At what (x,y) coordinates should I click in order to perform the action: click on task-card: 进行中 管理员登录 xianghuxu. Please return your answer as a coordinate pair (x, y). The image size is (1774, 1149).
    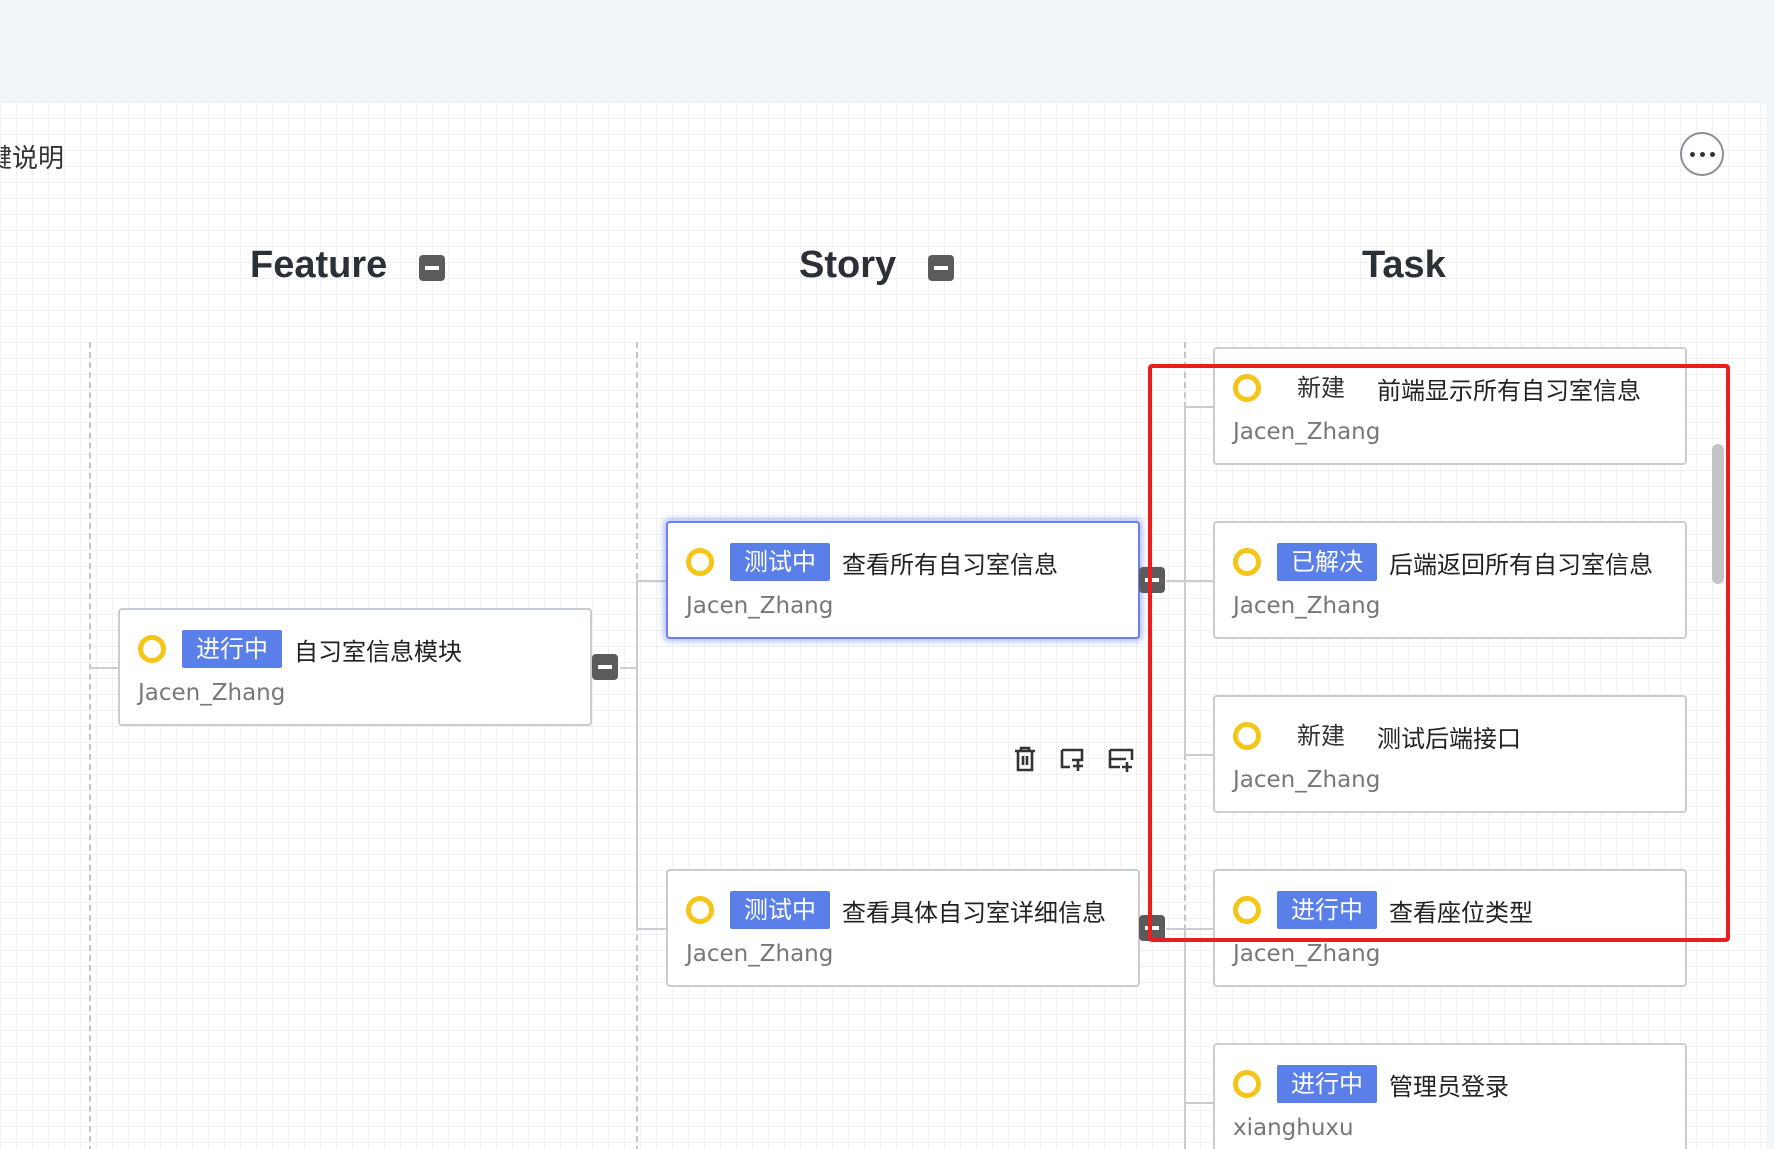
    Looking at the image, I should click on (1450, 1096).